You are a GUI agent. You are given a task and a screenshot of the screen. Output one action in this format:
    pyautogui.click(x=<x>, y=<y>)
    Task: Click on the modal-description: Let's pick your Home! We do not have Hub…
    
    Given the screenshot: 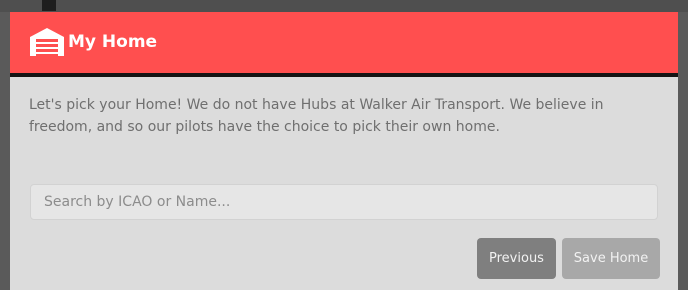 What is the action you would take?
    pyautogui.click(x=316, y=116)
    